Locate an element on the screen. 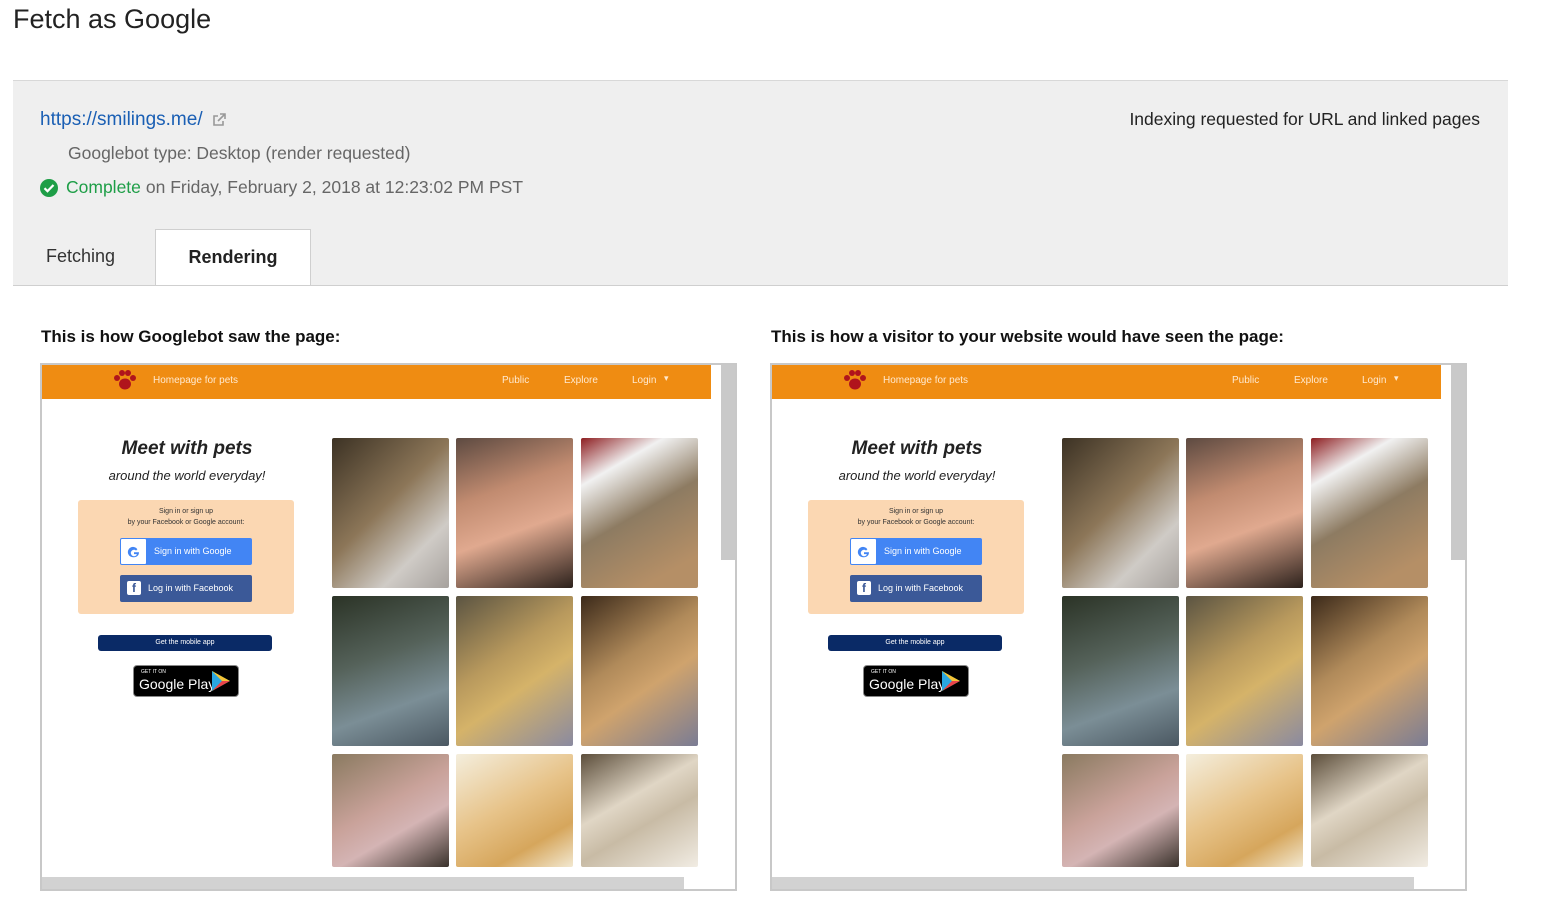  page-title: Fetch as Google is located at coordinates (112, 19).